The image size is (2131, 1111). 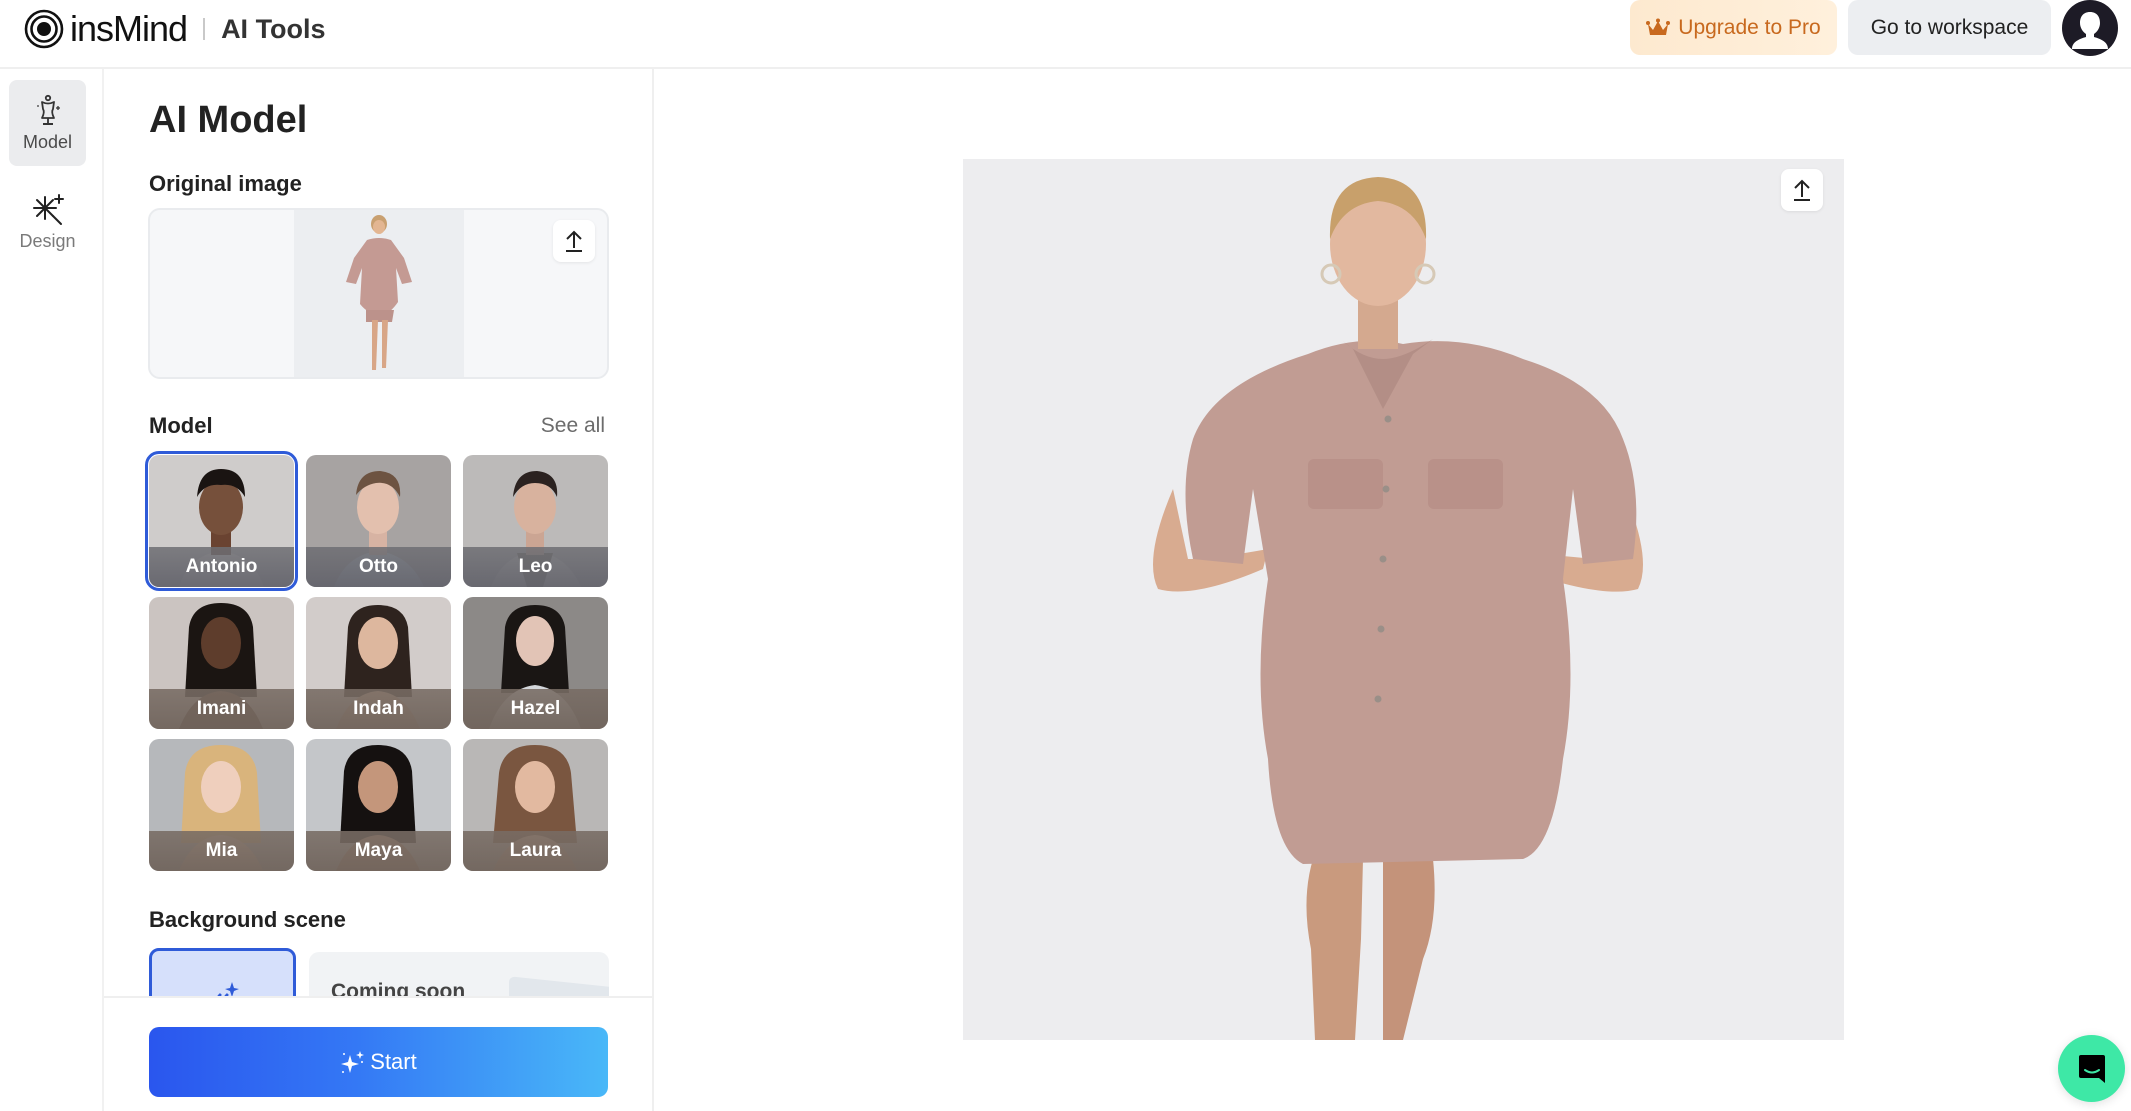 What do you see at coordinates (247, 919) in the screenshot?
I see `background-scene-label: Background scene` at bounding box center [247, 919].